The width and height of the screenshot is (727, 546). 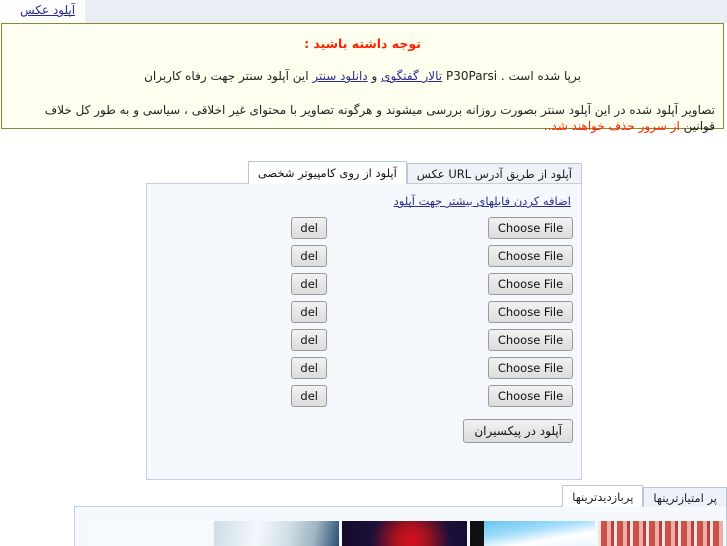 I want to click on gallery-thumbnails, so click(x=400, y=526).